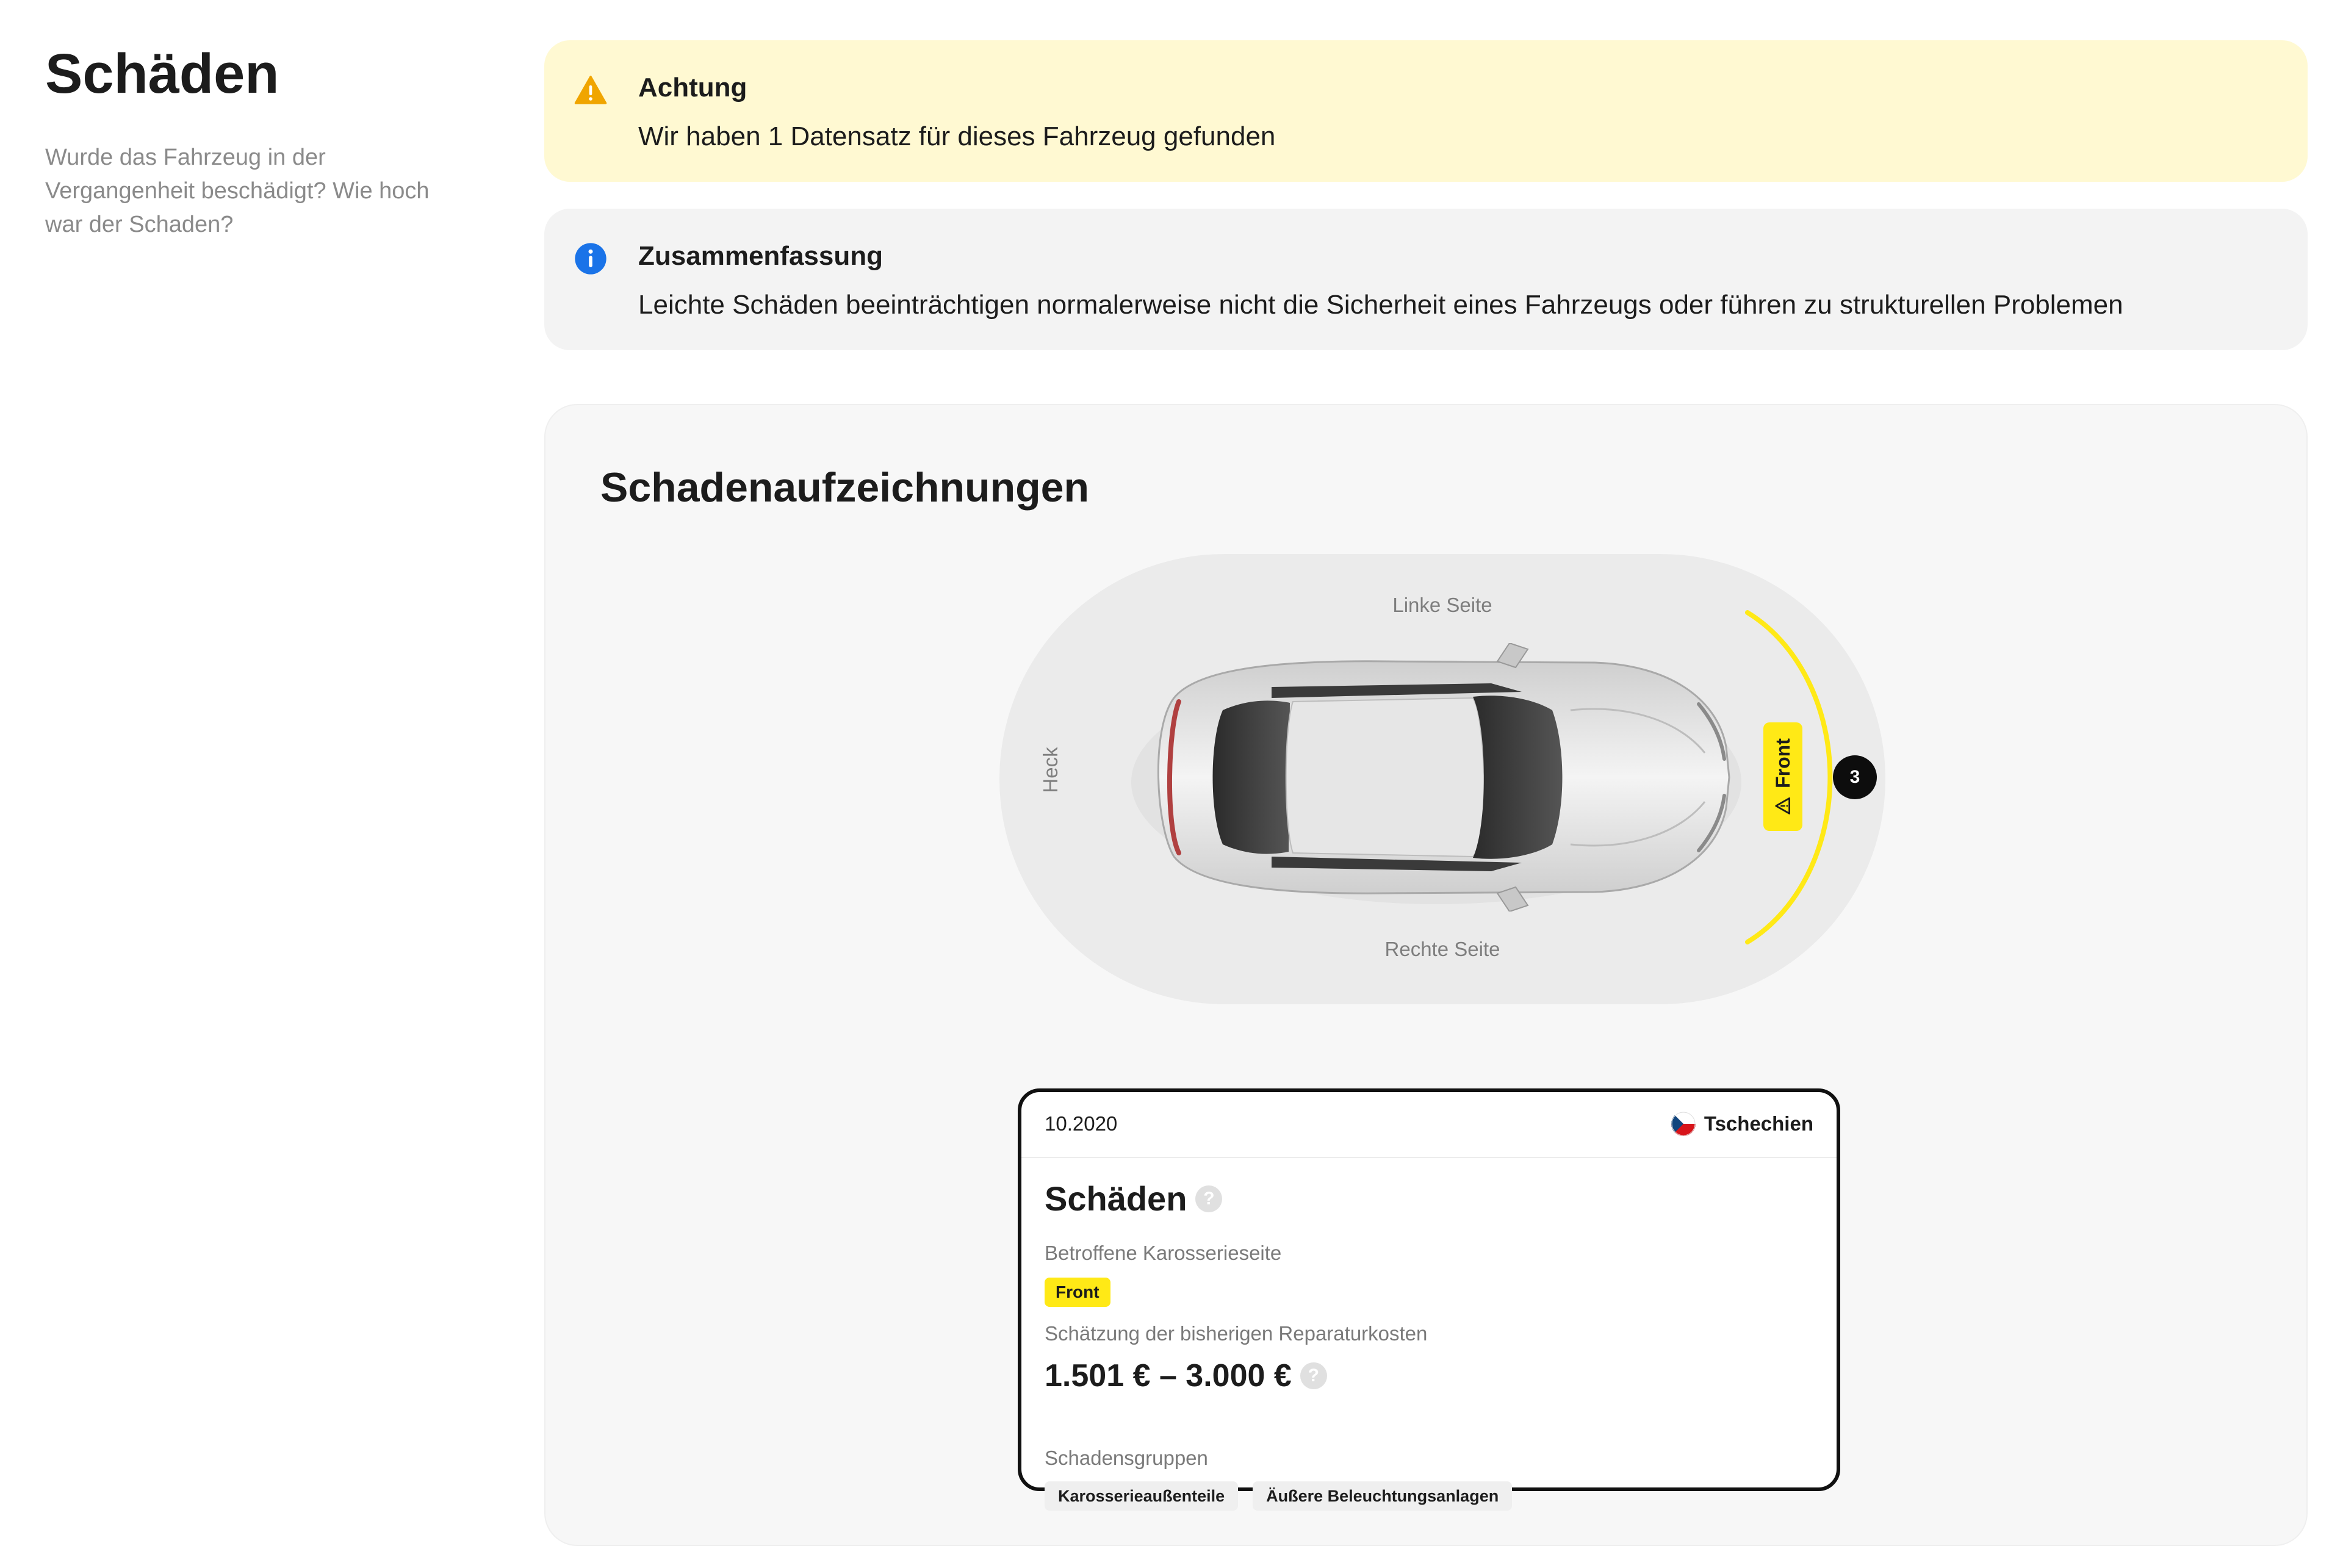  What do you see at coordinates (1050, 770) in the screenshot?
I see `label-rear: Heck` at bounding box center [1050, 770].